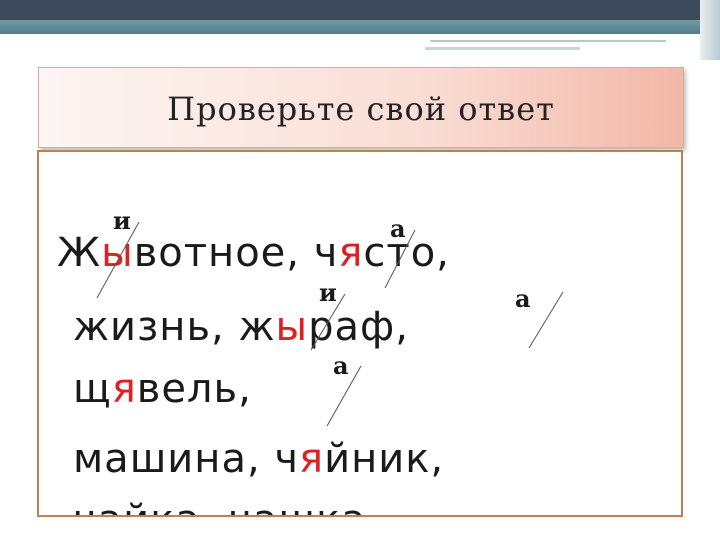 This screenshot has height=540, width=720. What do you see at coordinates (360, 10) in the screenshot?
I see `top-bar` at bounding box center [360, 10].